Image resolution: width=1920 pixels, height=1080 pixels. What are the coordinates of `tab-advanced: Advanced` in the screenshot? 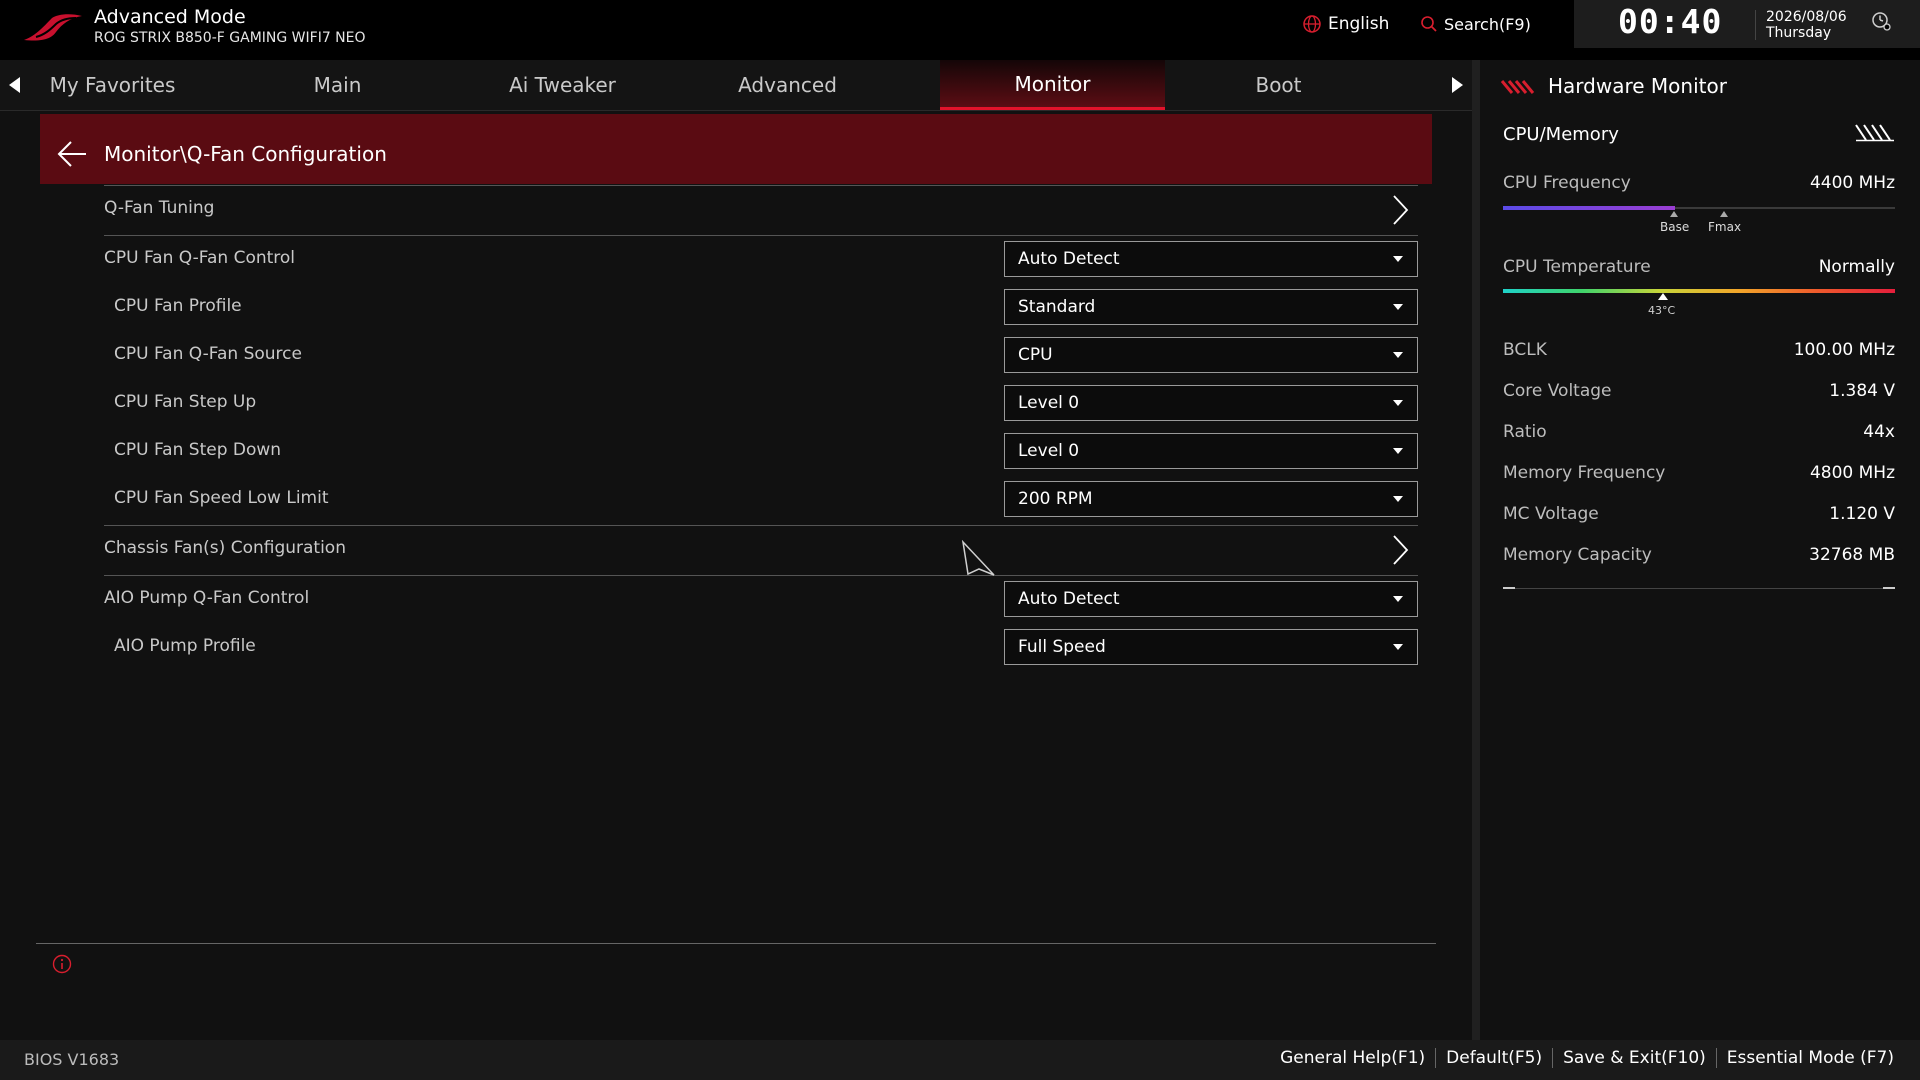 It's located at (787, 85).